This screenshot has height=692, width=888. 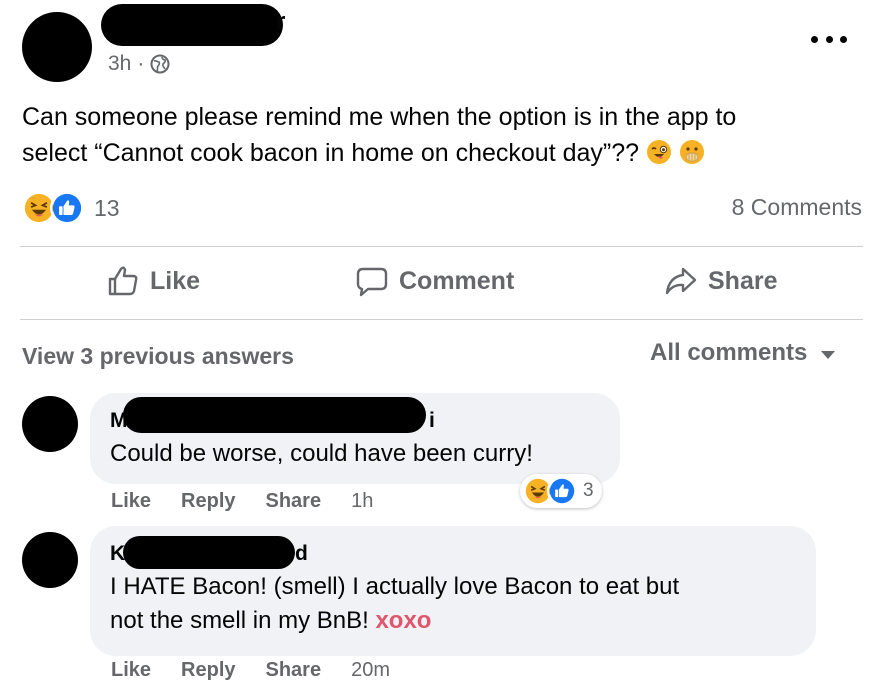 I want to click on comment-reactions: 3, so click(x=561, y=491).